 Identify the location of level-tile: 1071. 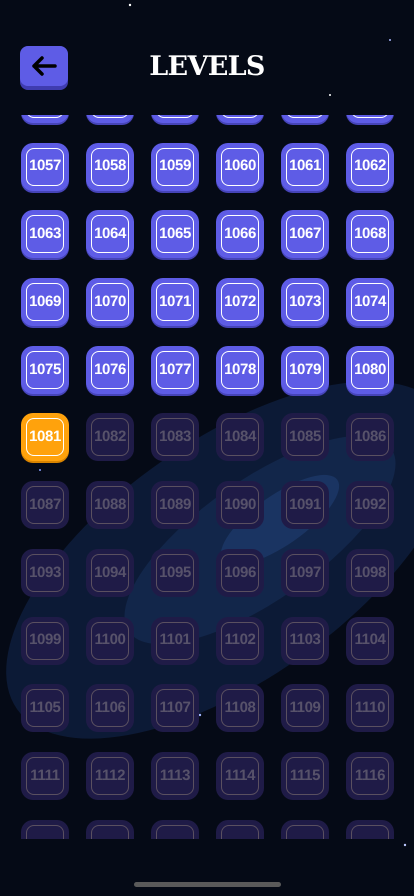
(175, 302).